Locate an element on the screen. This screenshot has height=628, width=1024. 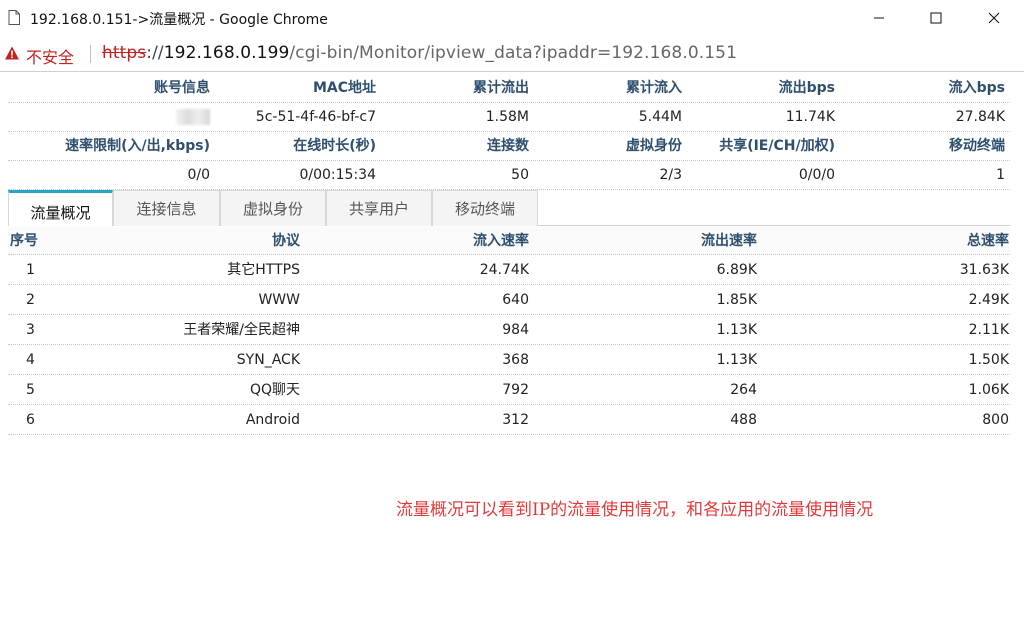
minimize-button is located at coordinates (879, 18).